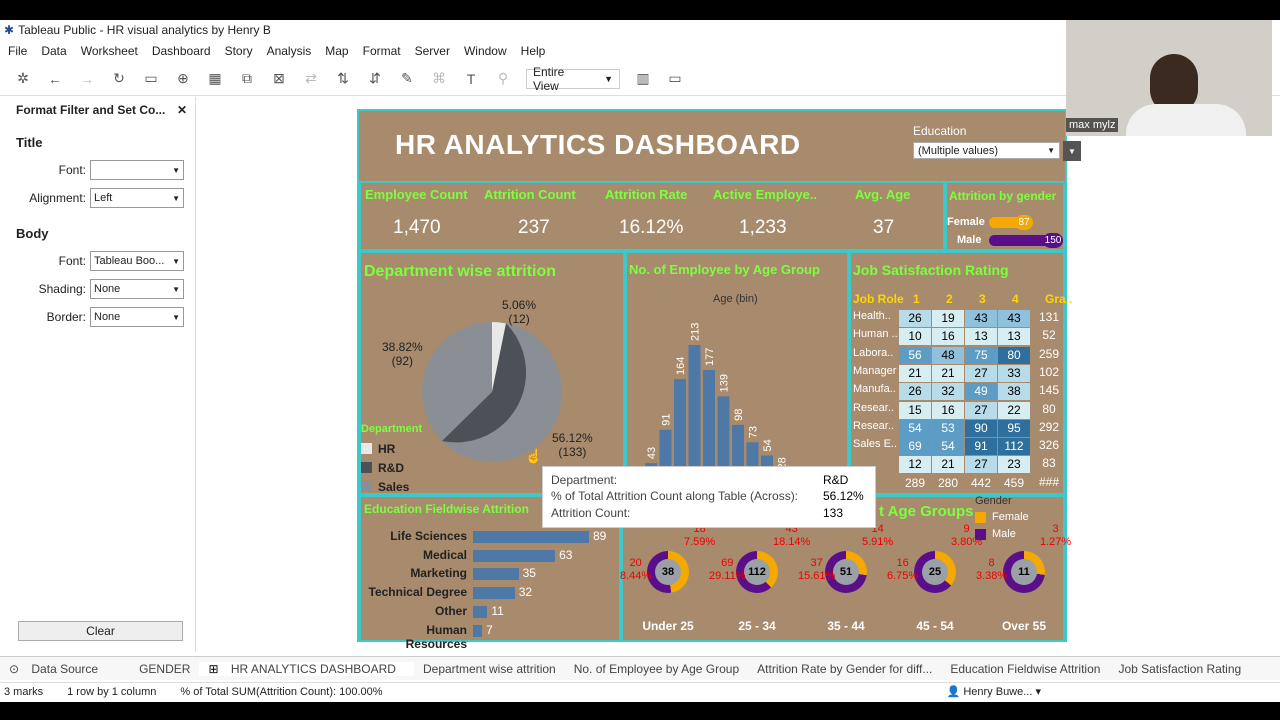 The image size is (1280, 720). What do you see at coordinates (1024, 572) in the screenshot?
I see `age-group-donut: 11` at bounding box center [1024, 572].